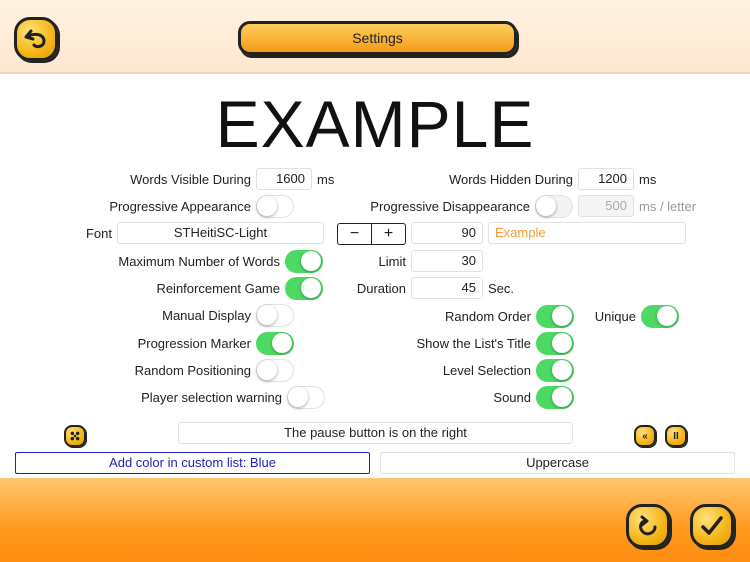 The height and width of the screenshot is (562, 750). I want to click on sound-toggle, so click(555, 397).